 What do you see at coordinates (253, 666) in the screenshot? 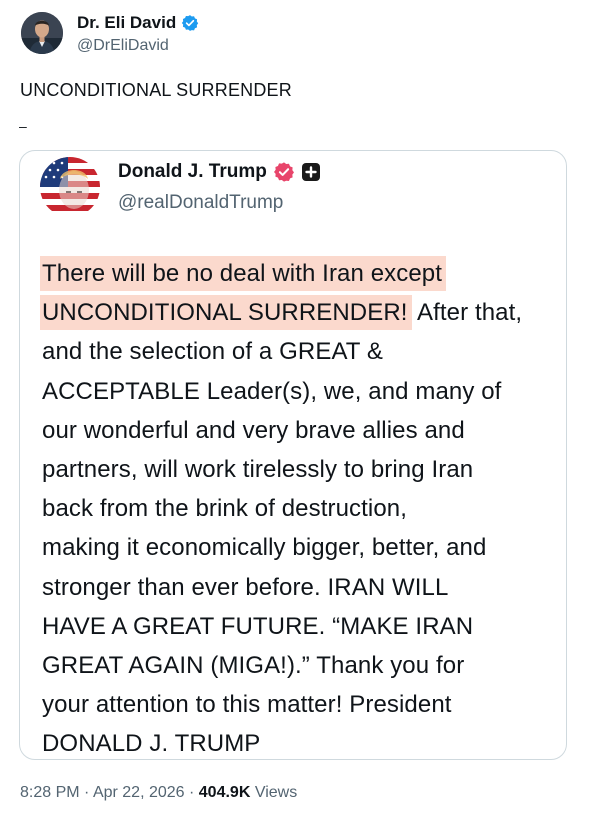
I see `quoted-body-line: GREAT AGAIN (MIGA!).” Thank you for` at bounding box center [253, 666].